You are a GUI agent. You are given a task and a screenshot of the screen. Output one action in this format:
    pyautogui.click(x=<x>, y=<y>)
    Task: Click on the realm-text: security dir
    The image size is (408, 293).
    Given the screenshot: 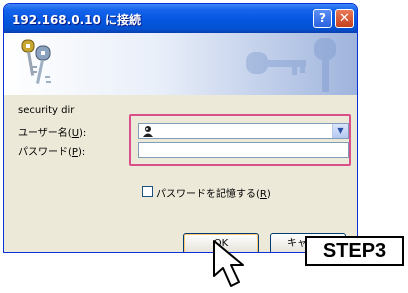 What is the action you would take?
    pyautogui.click(x=46, y=110)
    